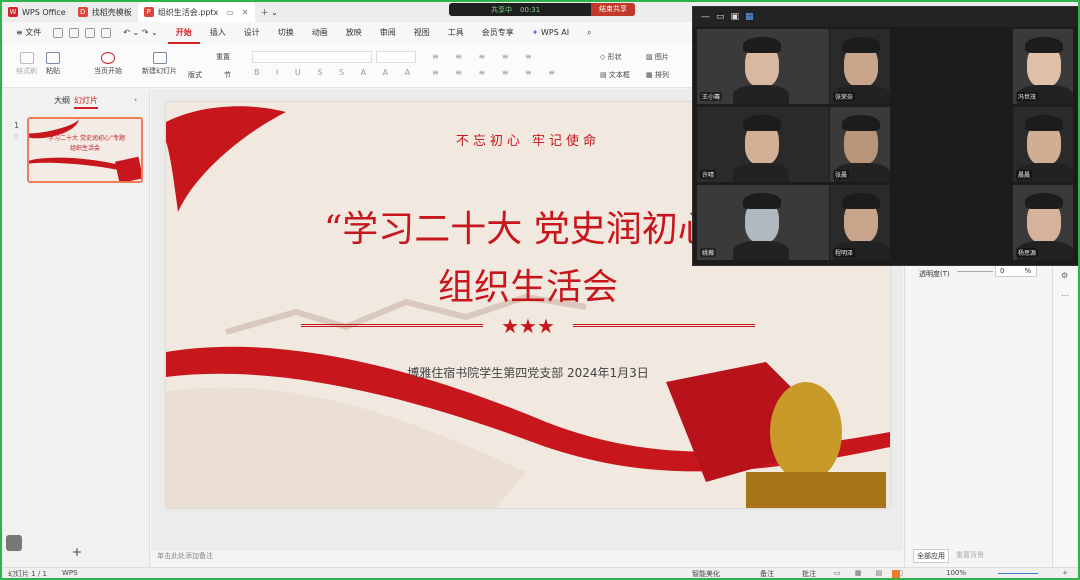  What do you see at coordinates (196, 12) in the screenshot?
I see `tab-document: P 组织生活会.pptx ▭ ✕` at bounding box center [196, 12].